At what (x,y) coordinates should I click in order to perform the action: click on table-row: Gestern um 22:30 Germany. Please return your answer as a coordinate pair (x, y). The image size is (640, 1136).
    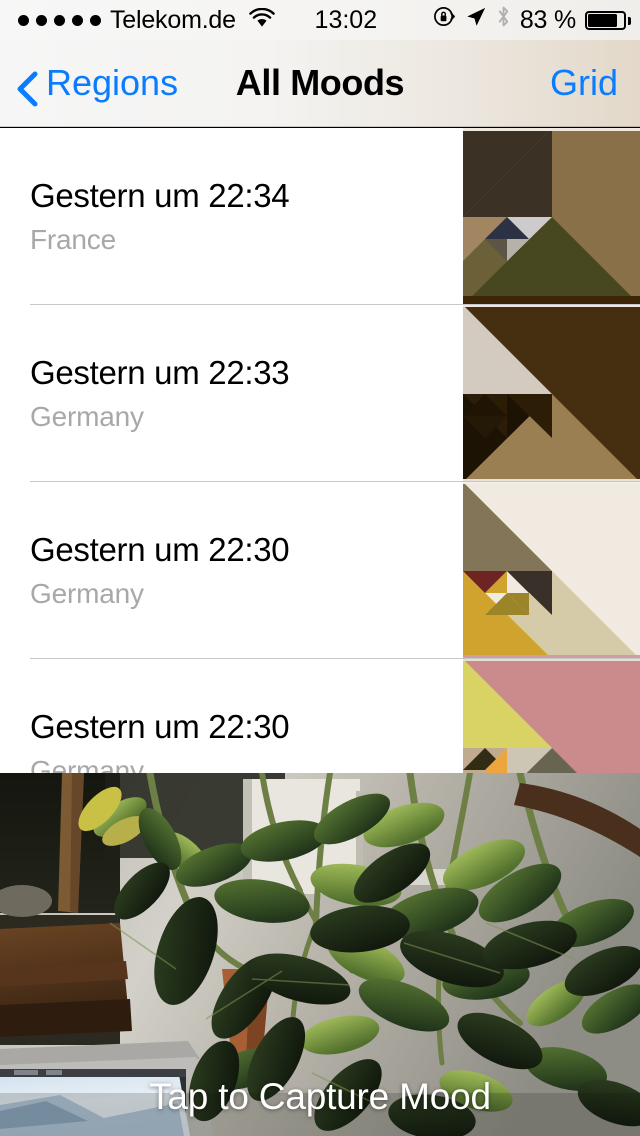
    Looking at the image, I should click on (320, 716).